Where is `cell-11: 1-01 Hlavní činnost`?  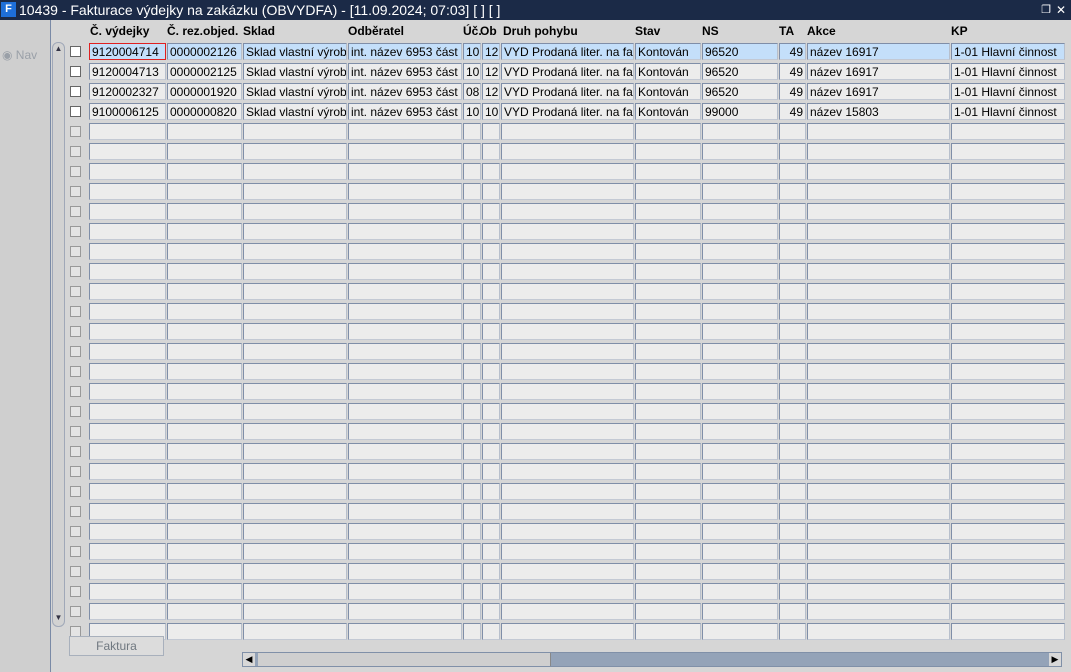
cell-11: 1-01 Hlavní činnost is located at coordinates (1008, 51).